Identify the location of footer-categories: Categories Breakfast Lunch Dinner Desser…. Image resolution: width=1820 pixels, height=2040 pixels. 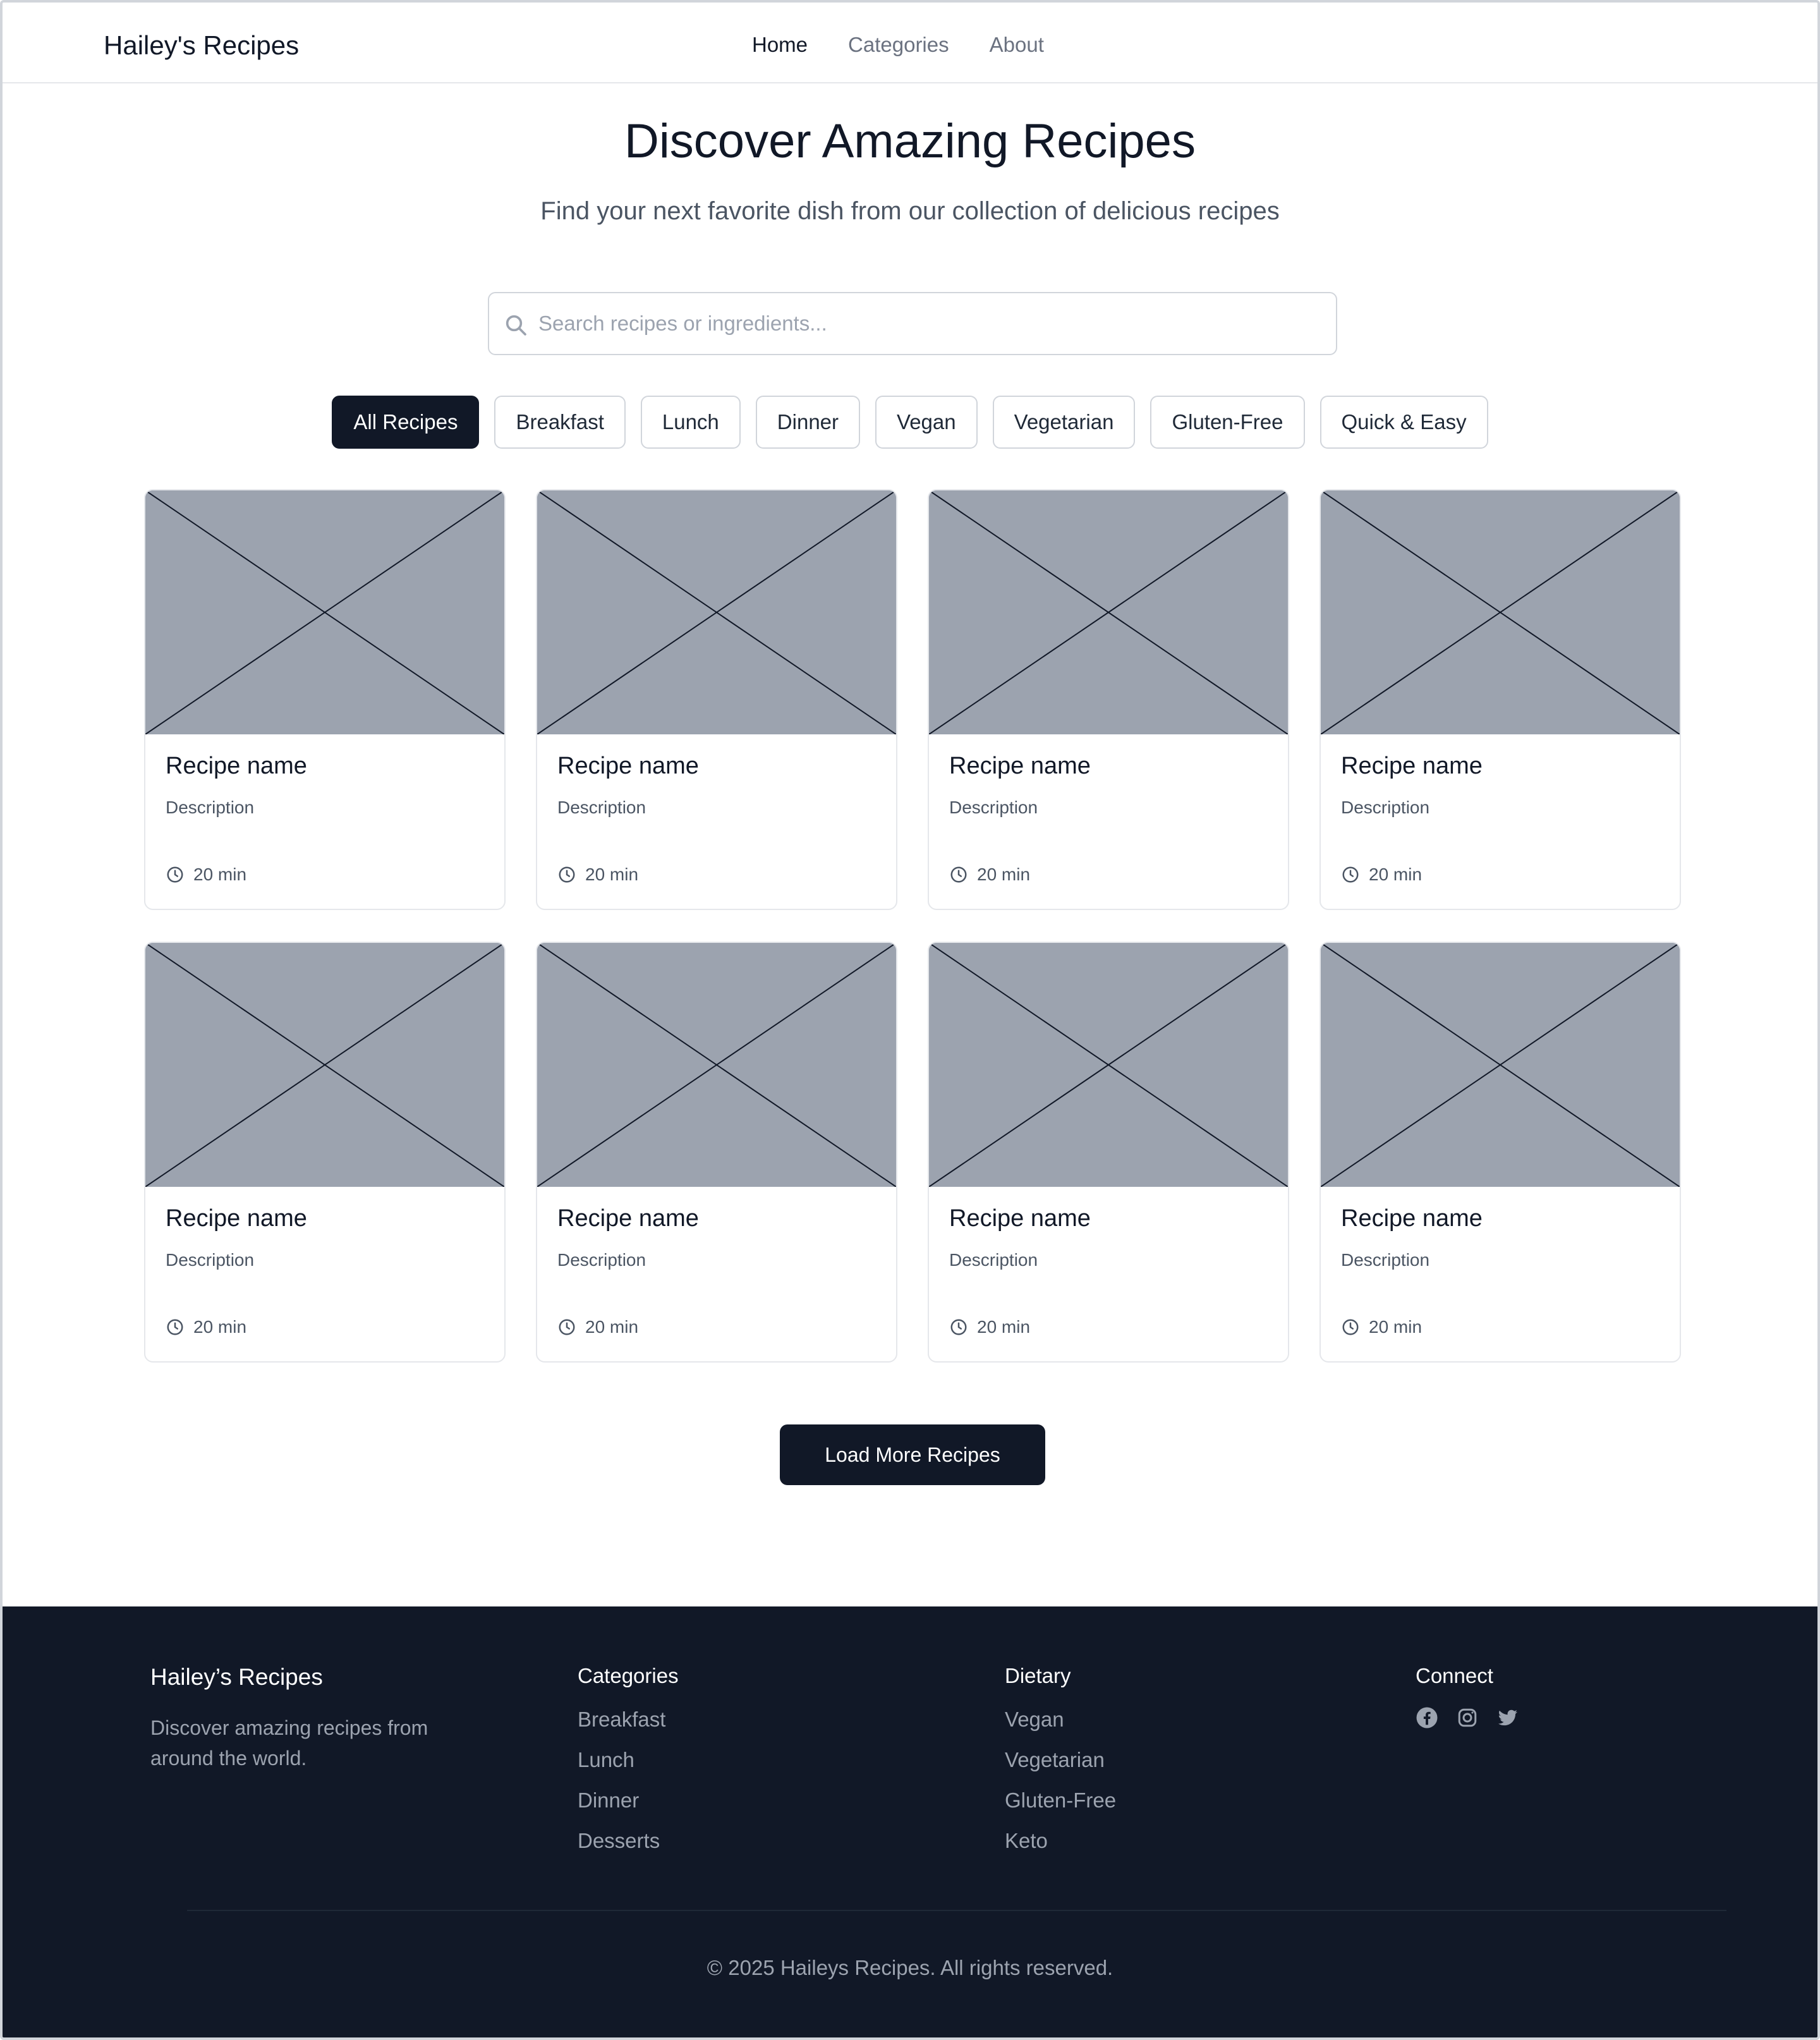
(628, 1764).